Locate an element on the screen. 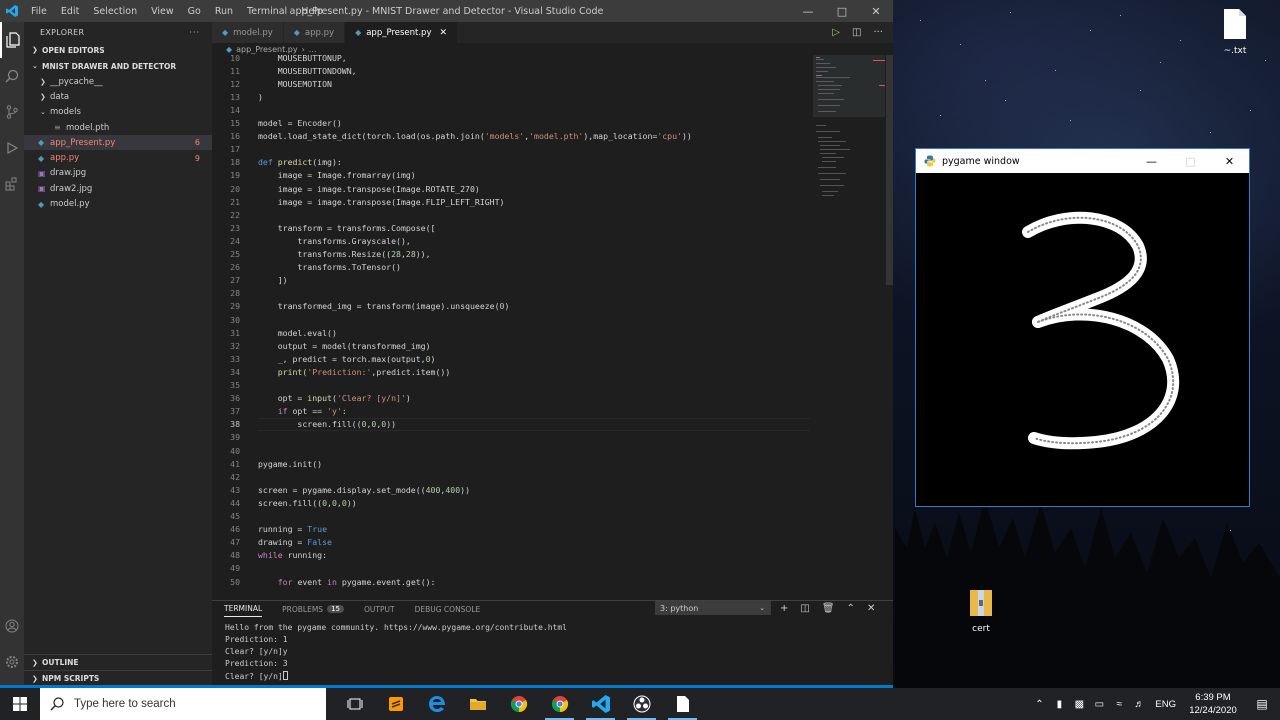  code-line: 49 is located at coordinates (226, 568).